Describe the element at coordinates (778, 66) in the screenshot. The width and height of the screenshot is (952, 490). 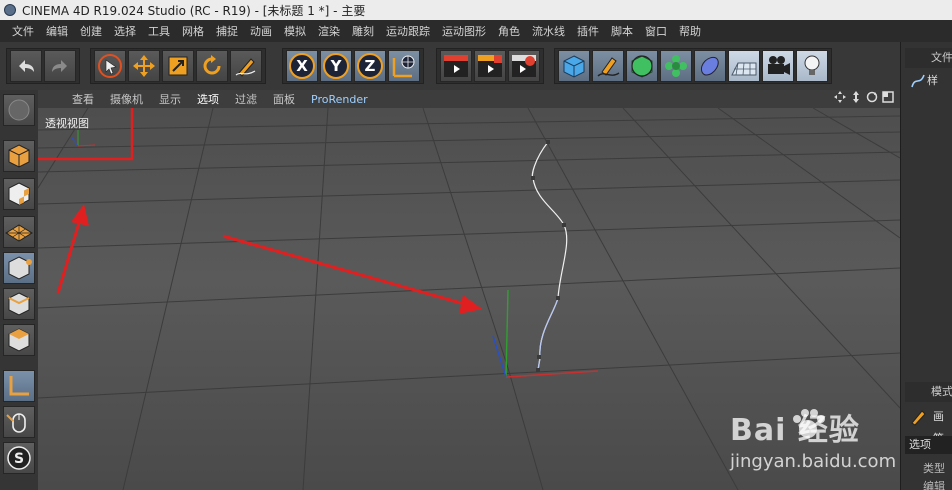
I see `camera-button` at that location.